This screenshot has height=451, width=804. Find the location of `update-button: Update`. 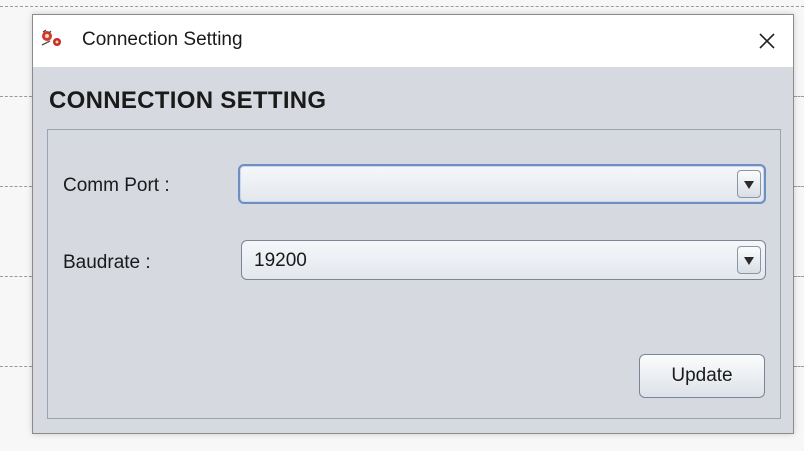

update-button: Update is located at coordinates (702, 376).